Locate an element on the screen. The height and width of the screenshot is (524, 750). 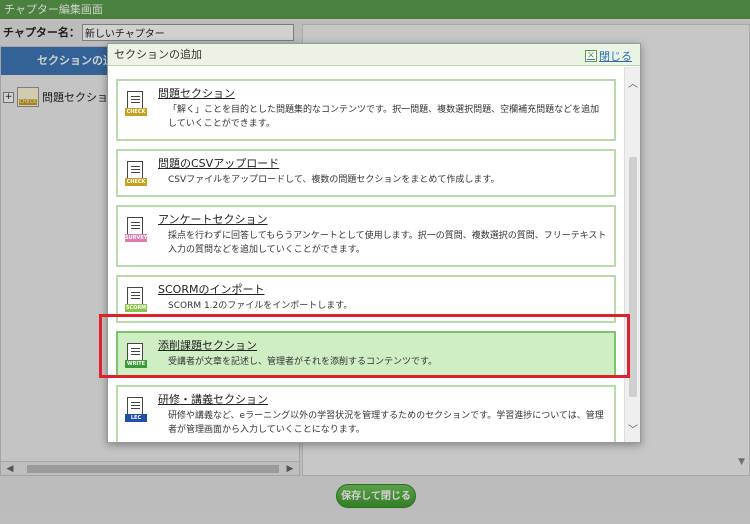
scrollbar-thumb is located at coordinates (633, 277).